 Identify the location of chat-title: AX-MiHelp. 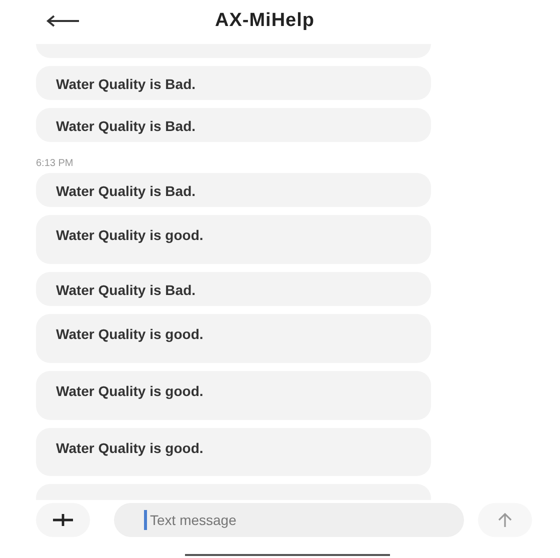
(264, 21).